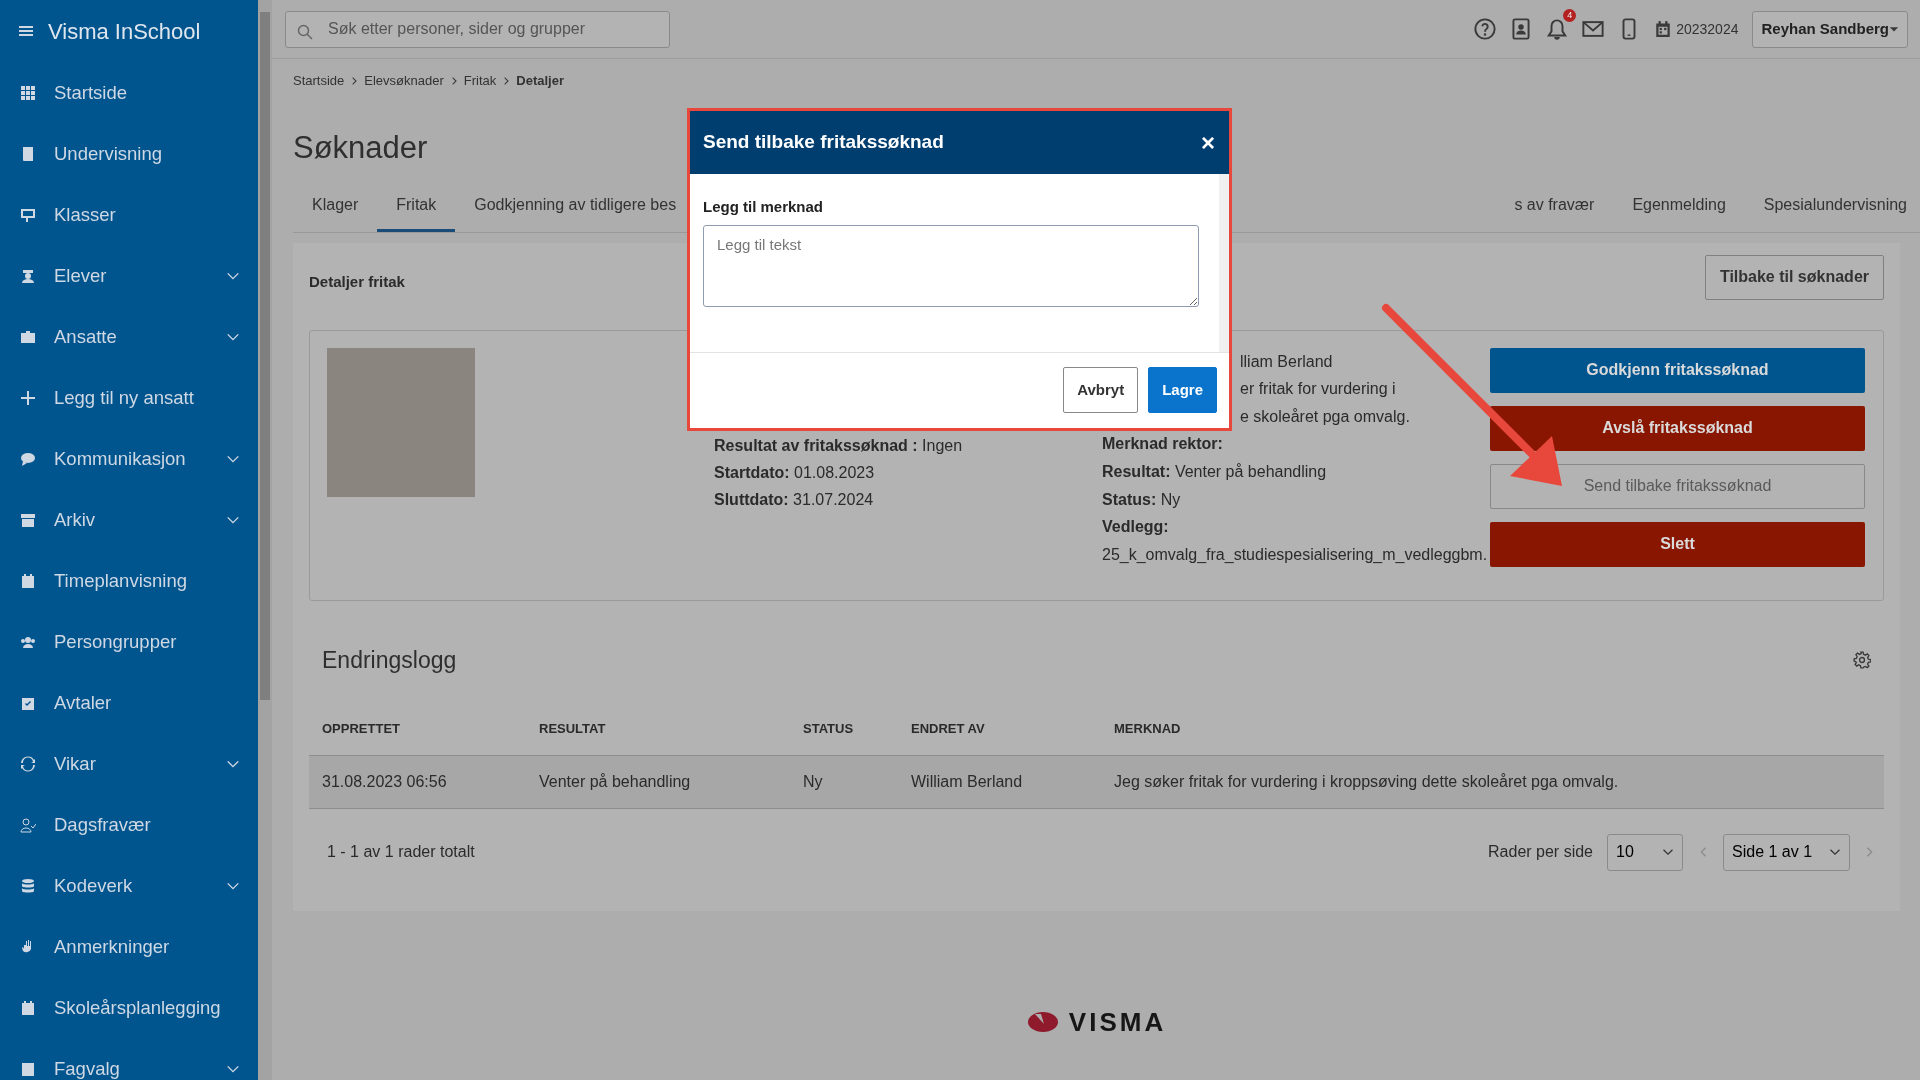  What do you see at coordinates (1492, 782) in the screenshot?
I see `table-cell: Jeg søker fritak for vurdering i kroppsøving dette skoleåret pga omvalg.` at bounding box center [1492, 782].